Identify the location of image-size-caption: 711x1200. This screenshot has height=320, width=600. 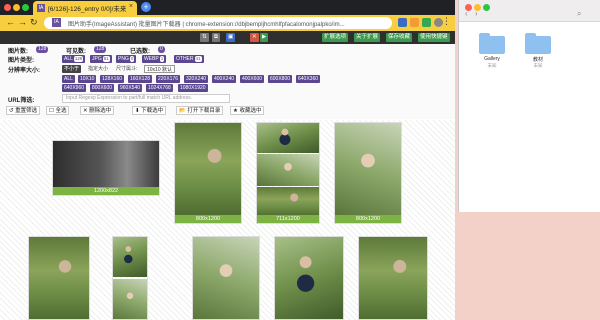
(288, 219).